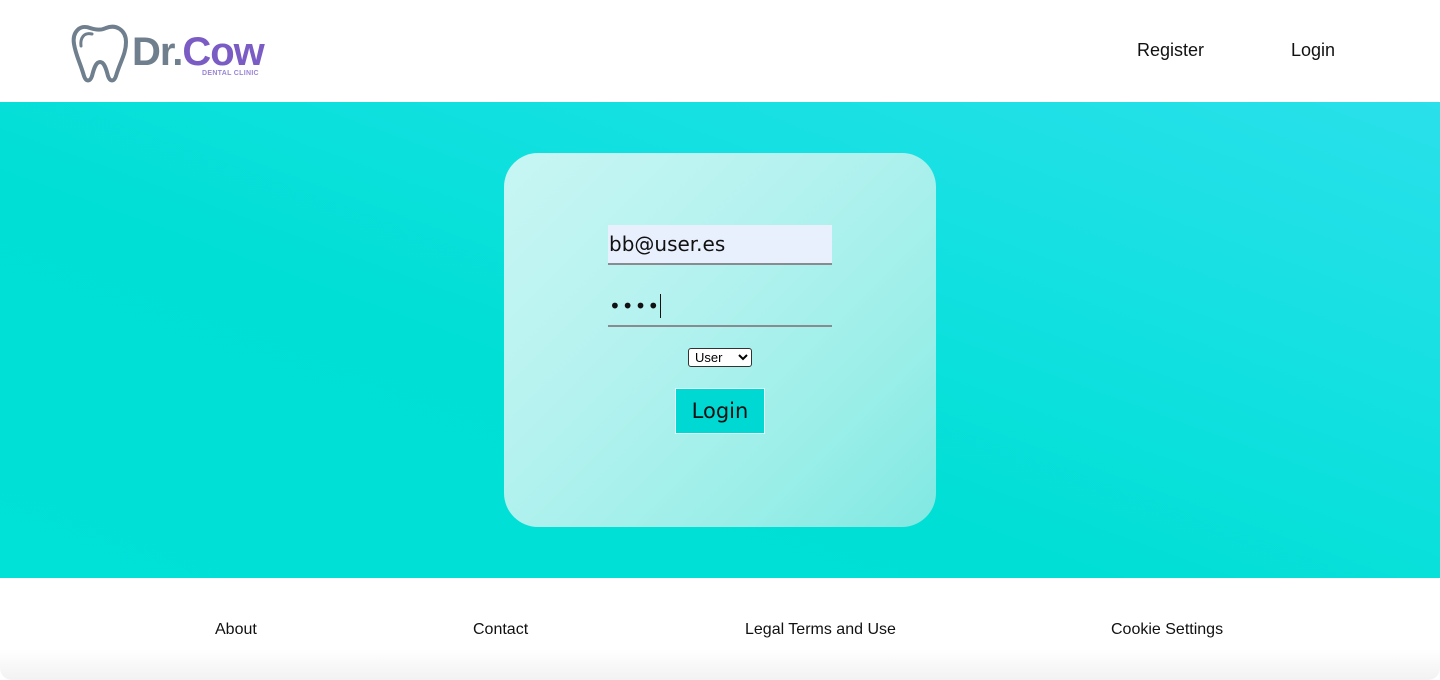  What do you see at coordinates (157, 52) in the screenshot?
I see `brand-prefix: Dr.` at bounding box center [157, 52].